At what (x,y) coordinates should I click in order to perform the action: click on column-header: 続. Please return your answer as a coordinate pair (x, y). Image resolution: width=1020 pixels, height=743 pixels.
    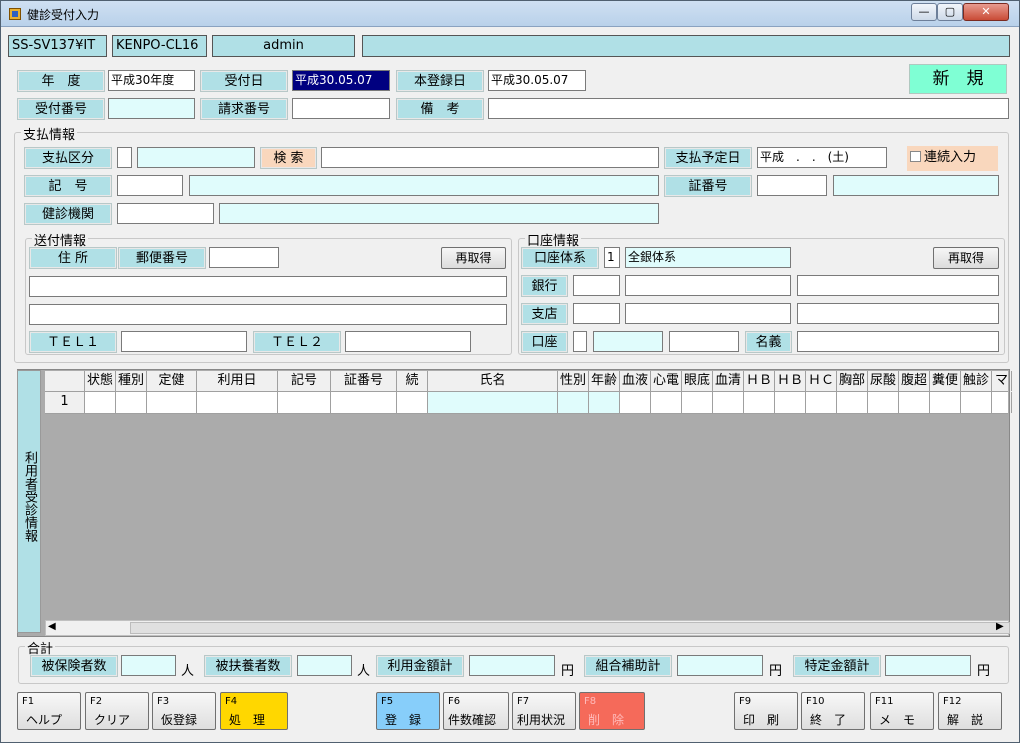
    Looking at the image, I should click on (412, 381).